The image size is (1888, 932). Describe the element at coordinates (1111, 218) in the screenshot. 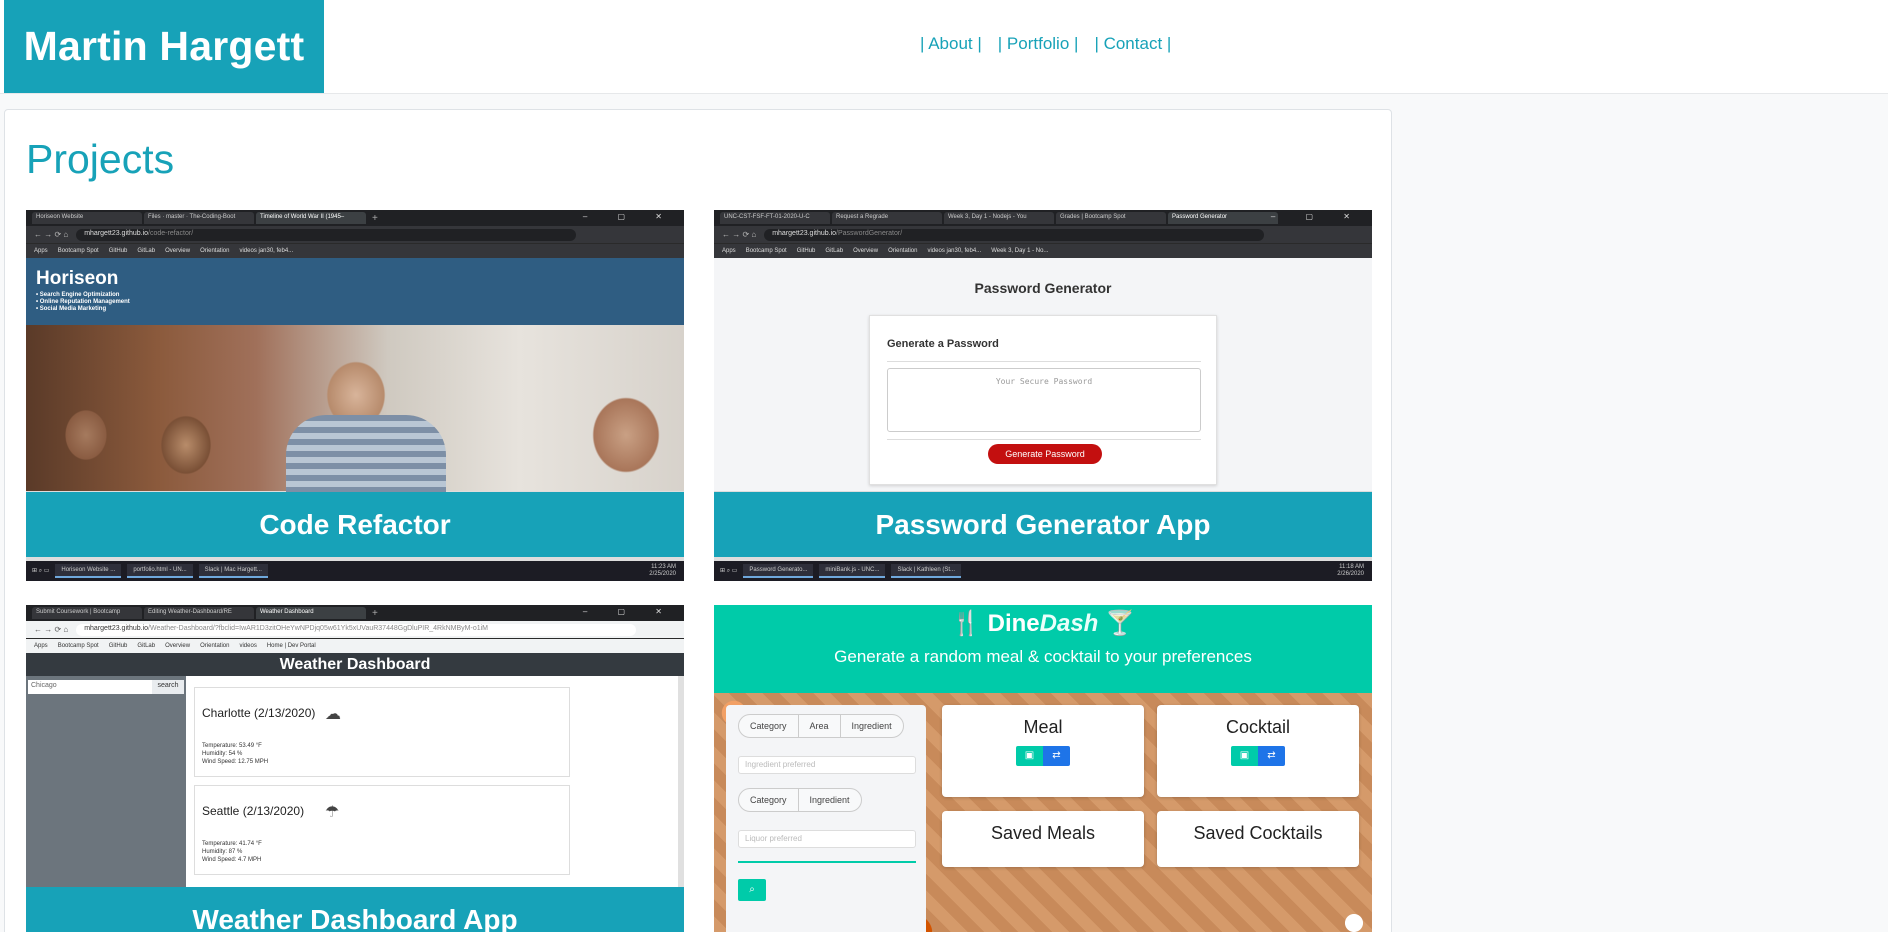

I see `browser-tab: Grades | Bootcamp Spot` at that location.